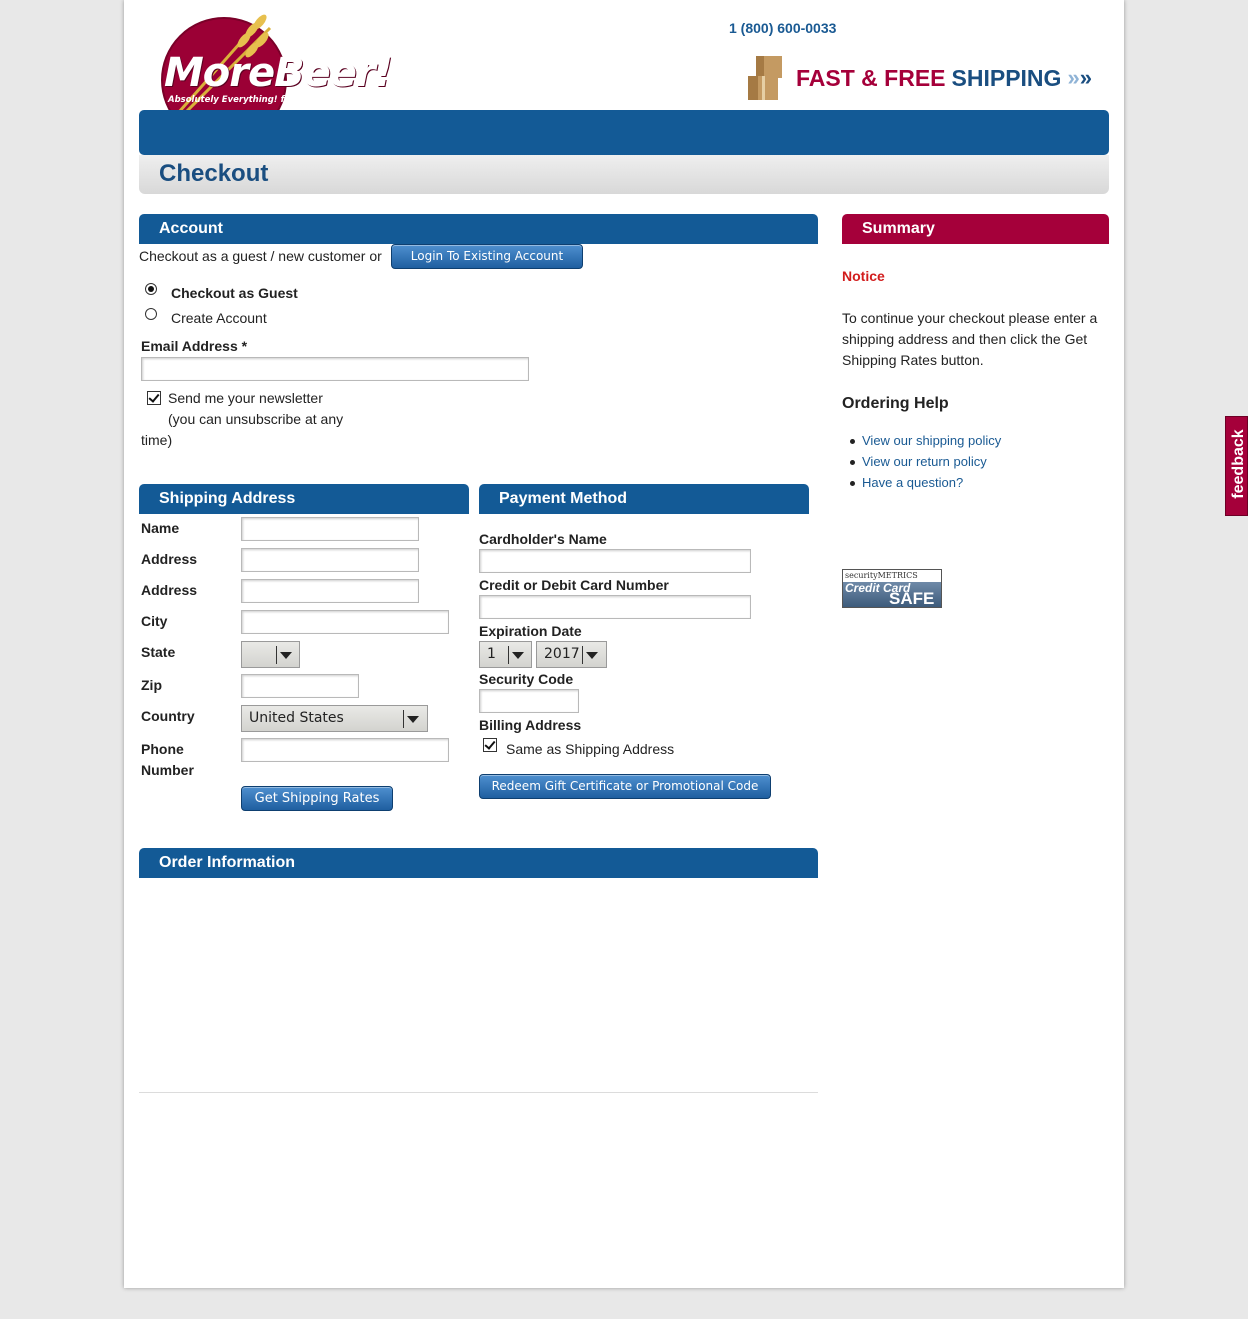 Image resolution: width=1248 pixels, height=1319 pixels. I want to click on page-title-bar: Checkout, so click(624, 174).